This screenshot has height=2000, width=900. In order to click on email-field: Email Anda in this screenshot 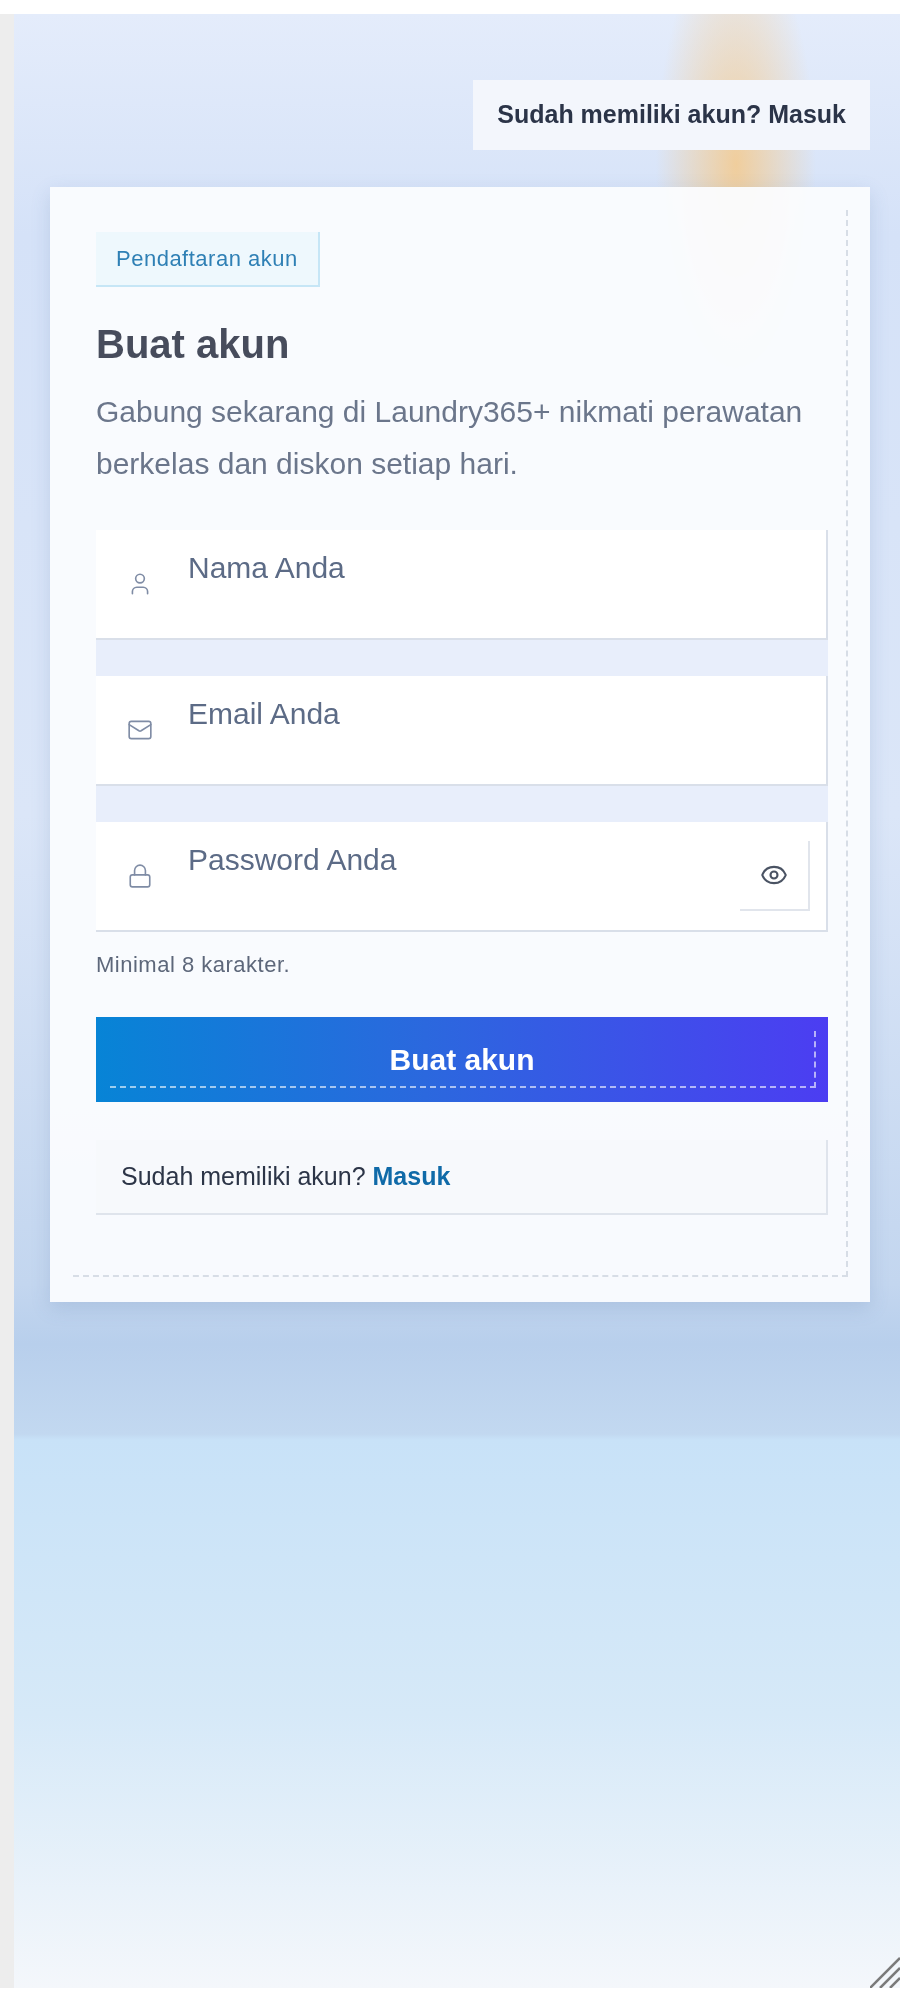, I will do `click(462, 731)`.